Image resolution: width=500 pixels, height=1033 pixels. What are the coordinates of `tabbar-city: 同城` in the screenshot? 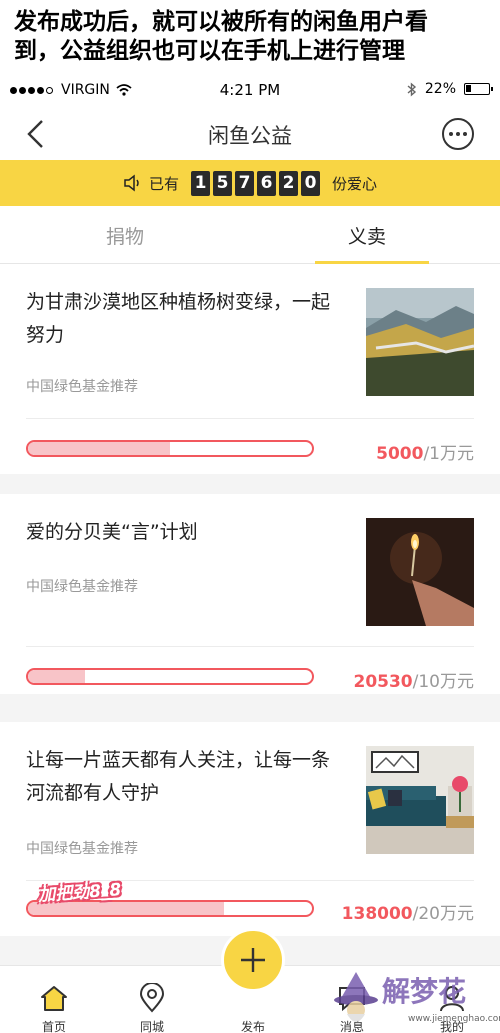 It's located at (152, 1007).